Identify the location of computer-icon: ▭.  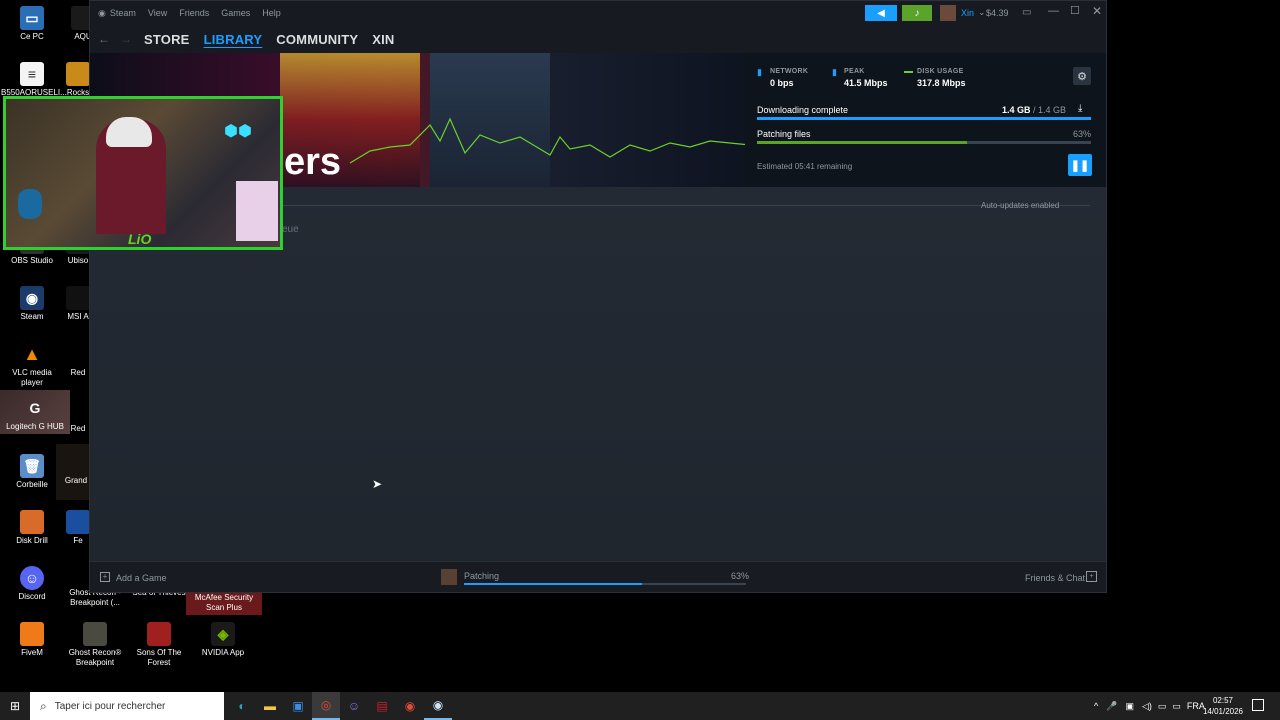
(32, 18).